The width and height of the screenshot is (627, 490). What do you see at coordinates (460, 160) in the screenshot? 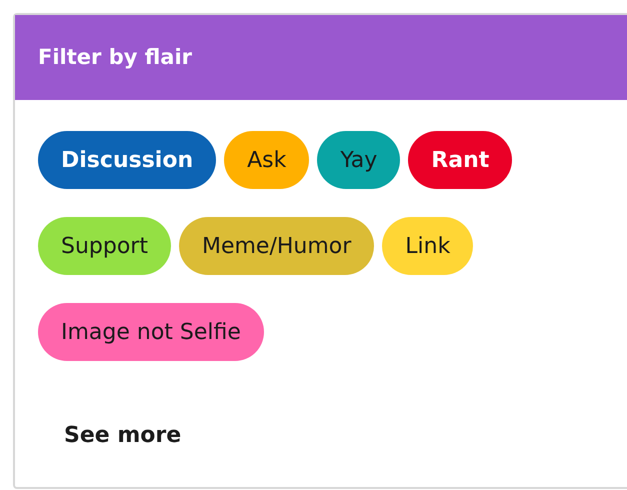
I see `flair-tag: Rant` at bounding box center [460, 160].